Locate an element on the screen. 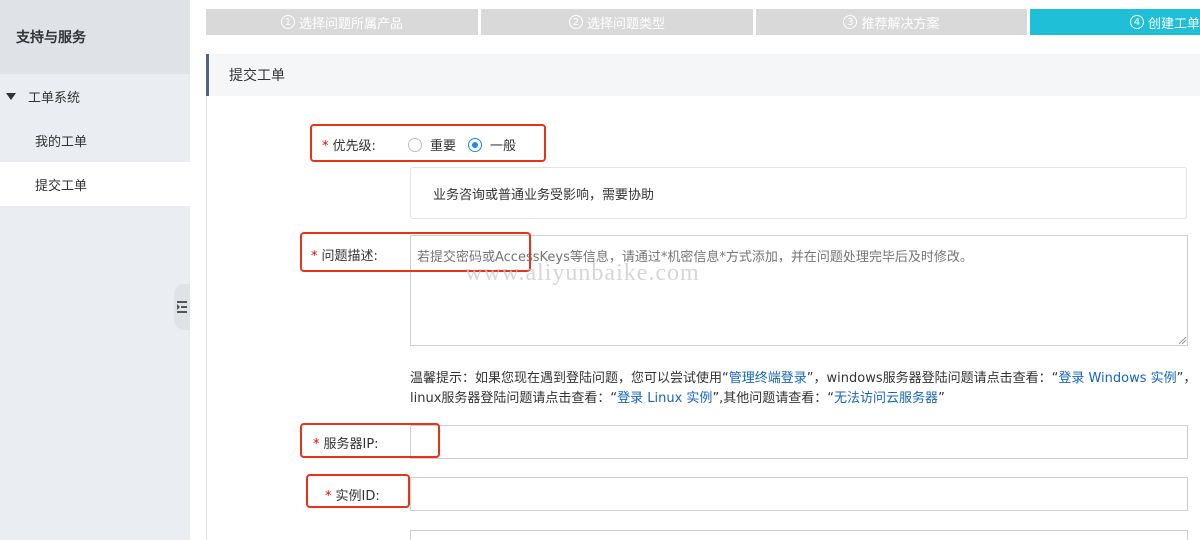 The height and width of the screenshot is (540, 1200). step-number: 2 is located at coordinates (575, 22).